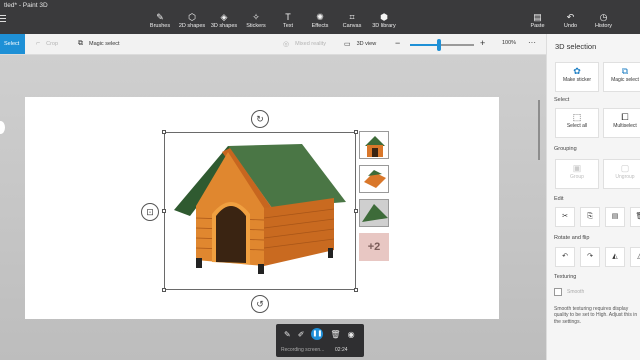 The width and height of the screenshot is (640, 360). What do you see at coordinates (224, 26) in the screenshot?
I see `tool-label: 3D shapes` at bounding box center [224, 26].